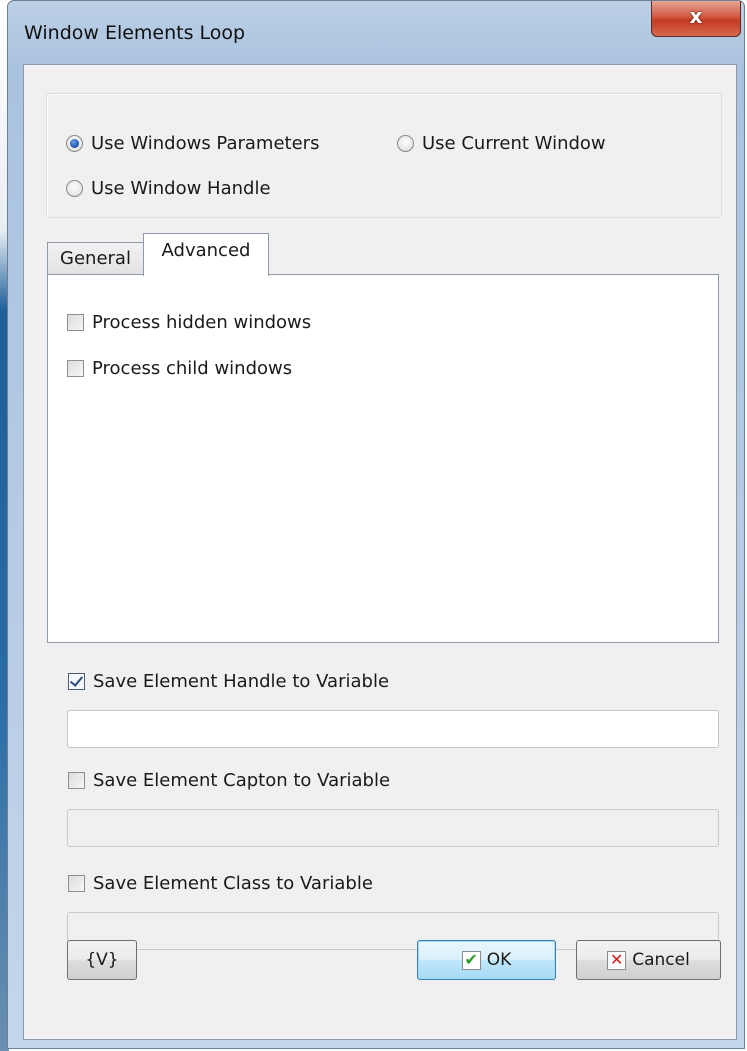 This screenshot has height=1051, width=747. What do you see at coordinates (233, 883) in the screenshot?
I see `checkbox-label: Save Element Class to Variable` at bounding box center [233, 883].